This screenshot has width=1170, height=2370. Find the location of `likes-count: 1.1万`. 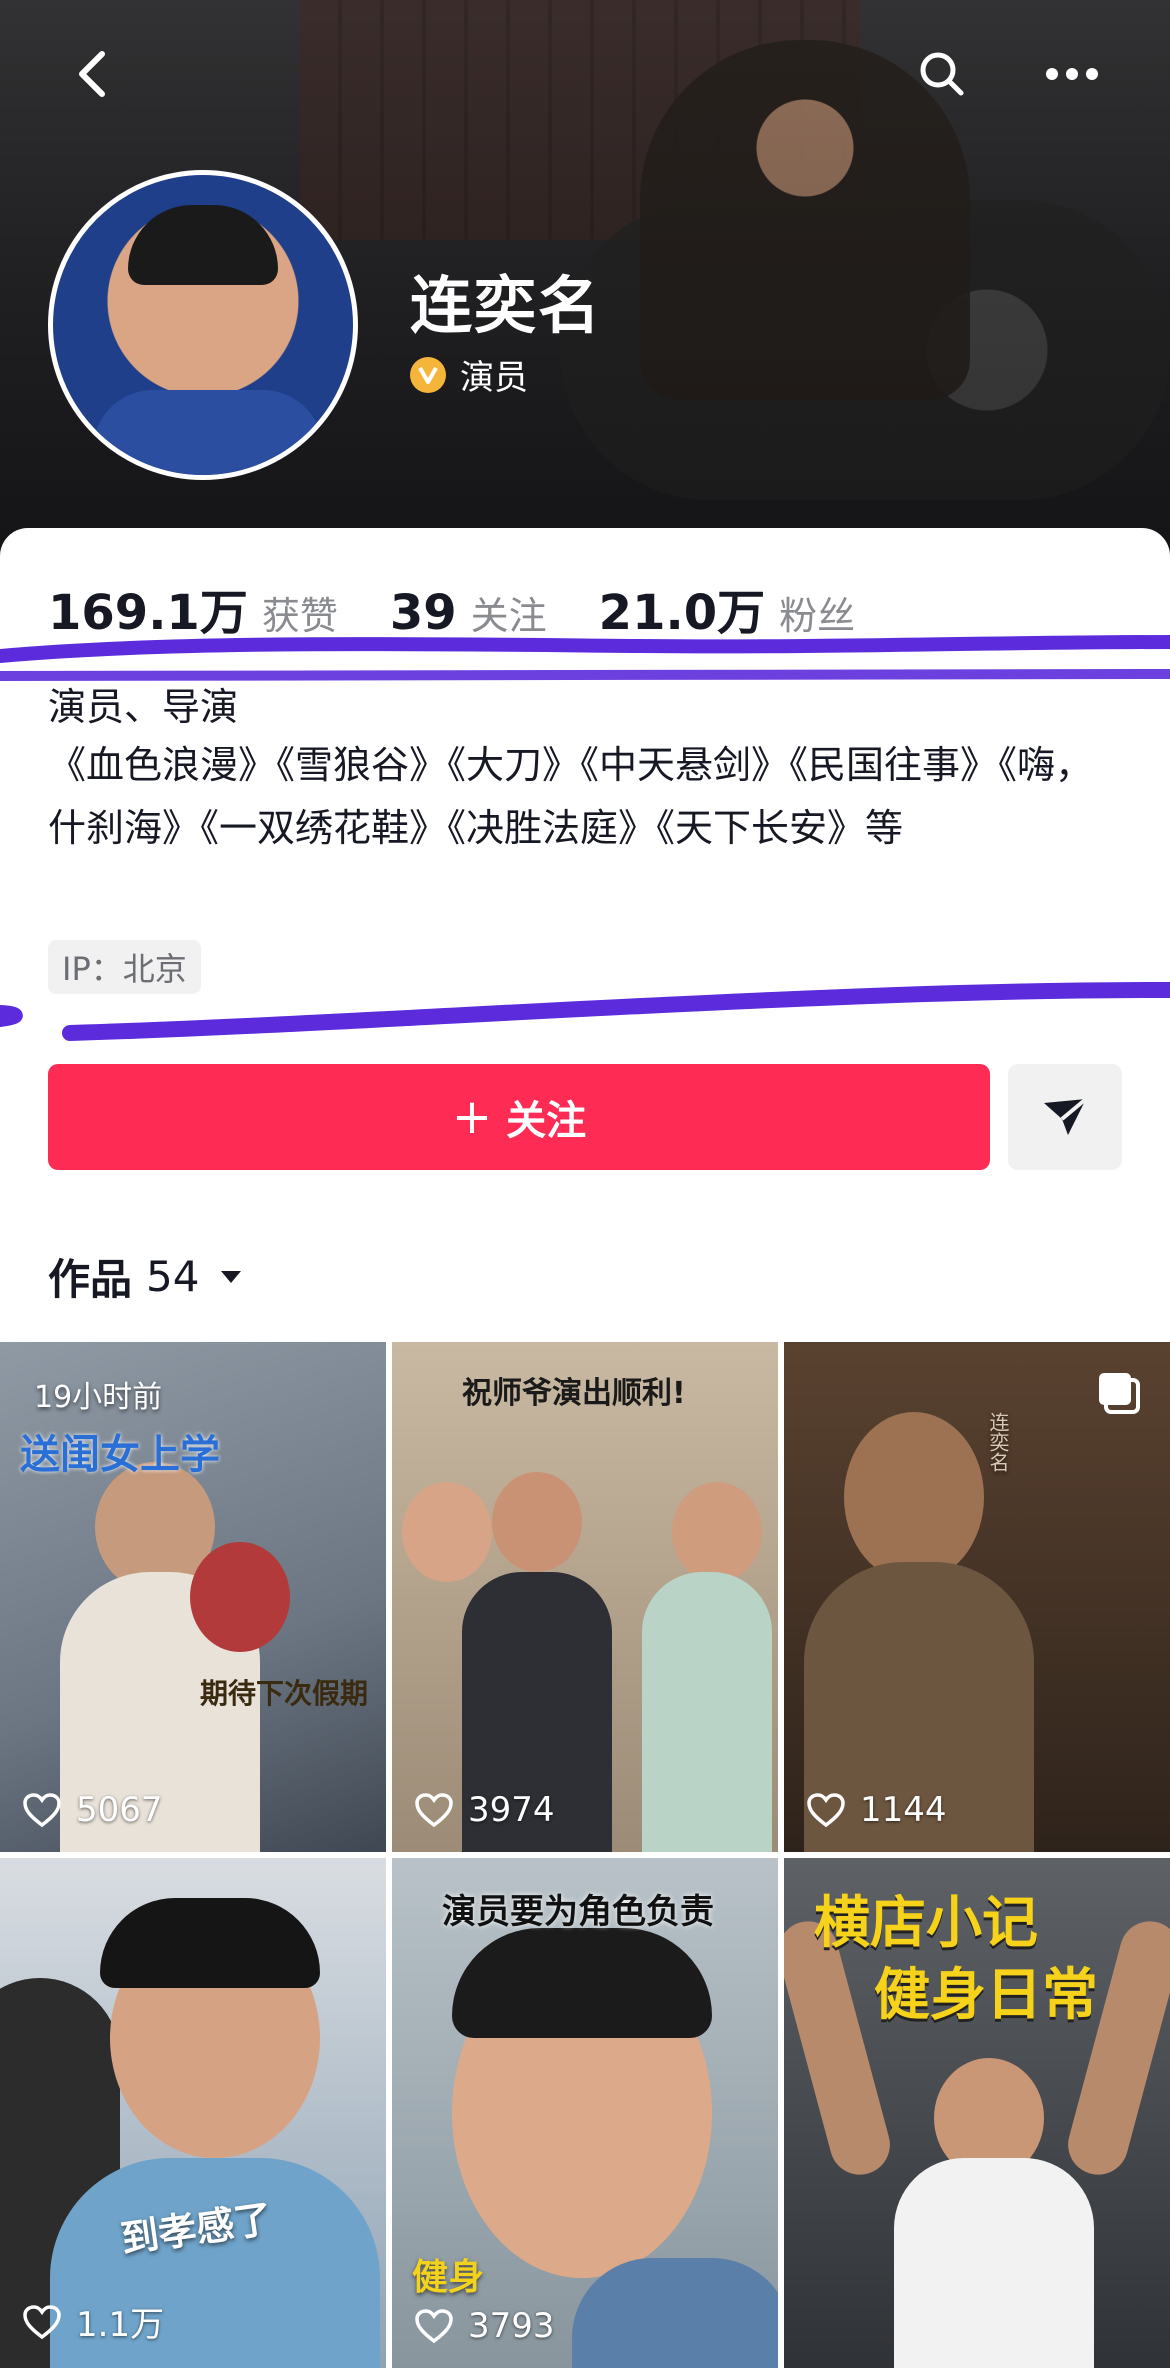

likes-count: 1.1万 is located at coordinates (120, 2325).